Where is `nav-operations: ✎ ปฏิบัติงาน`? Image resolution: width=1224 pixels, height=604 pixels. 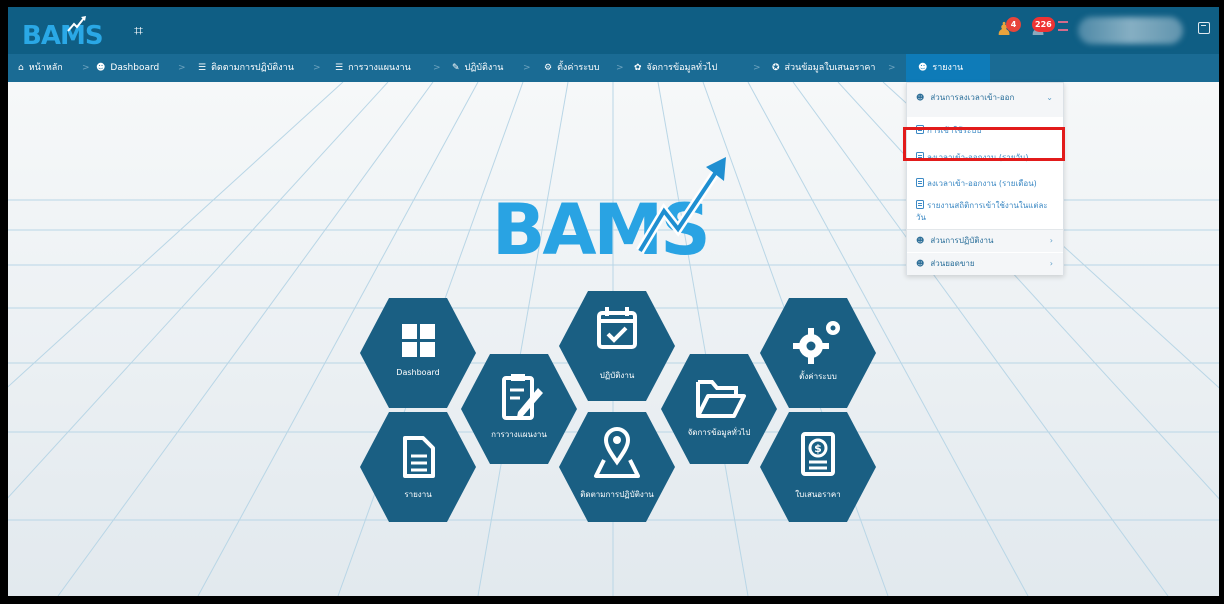
nav-operations: ✎ ปฏิบัติงาน is located at coordinates (477, 68).